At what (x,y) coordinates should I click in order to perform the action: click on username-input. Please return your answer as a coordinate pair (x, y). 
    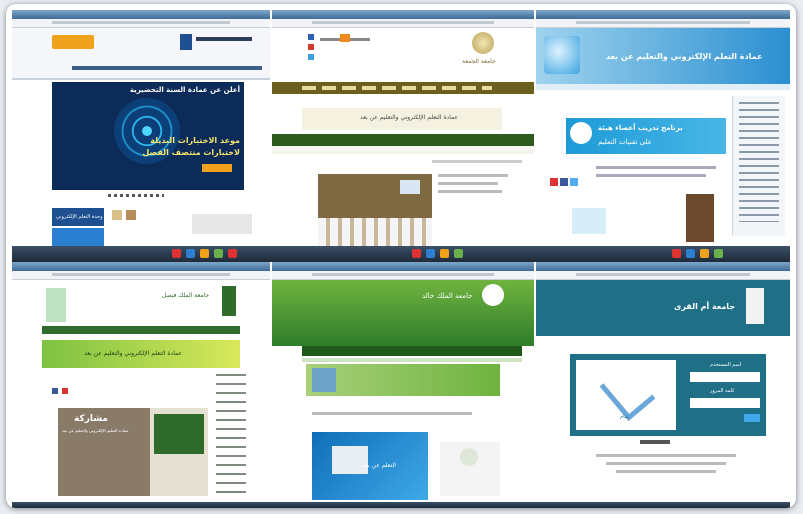
    Looking at the image, I should click on (725, 377).